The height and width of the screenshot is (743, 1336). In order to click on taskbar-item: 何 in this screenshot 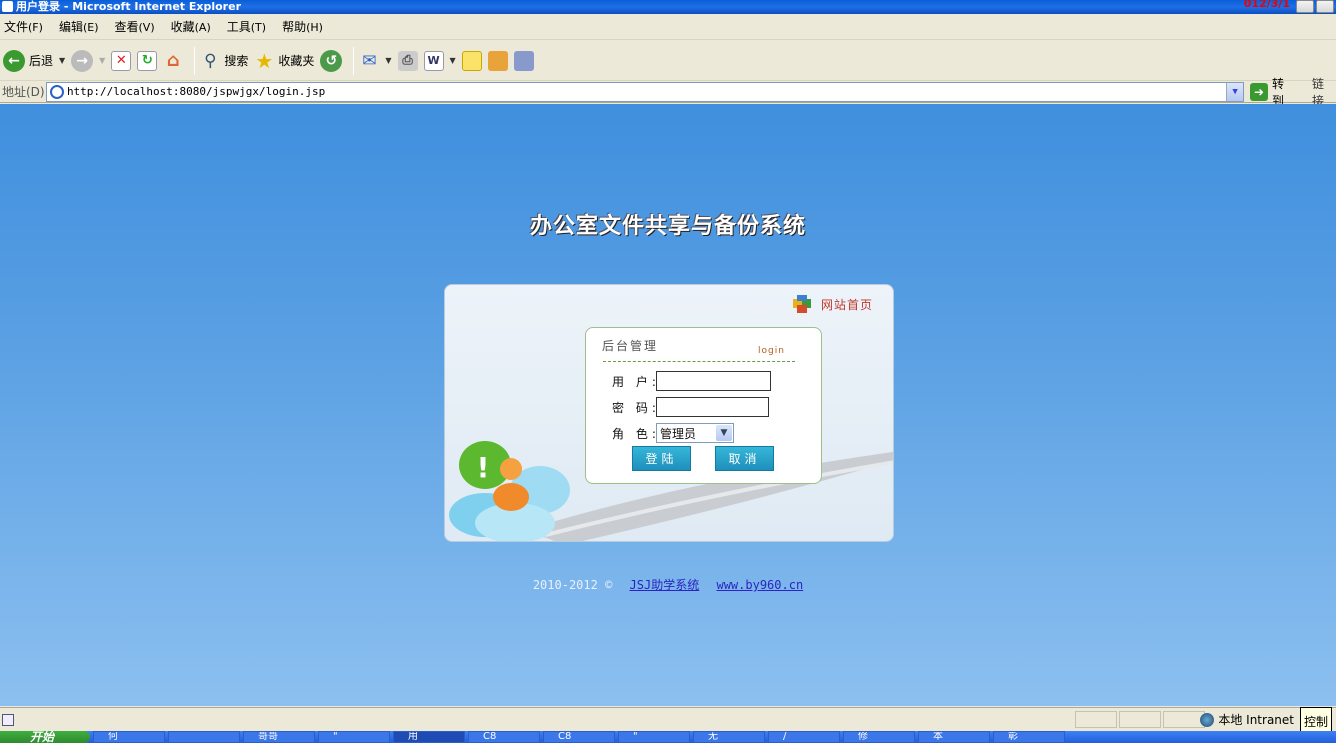, I will do `click(129, 737)`.